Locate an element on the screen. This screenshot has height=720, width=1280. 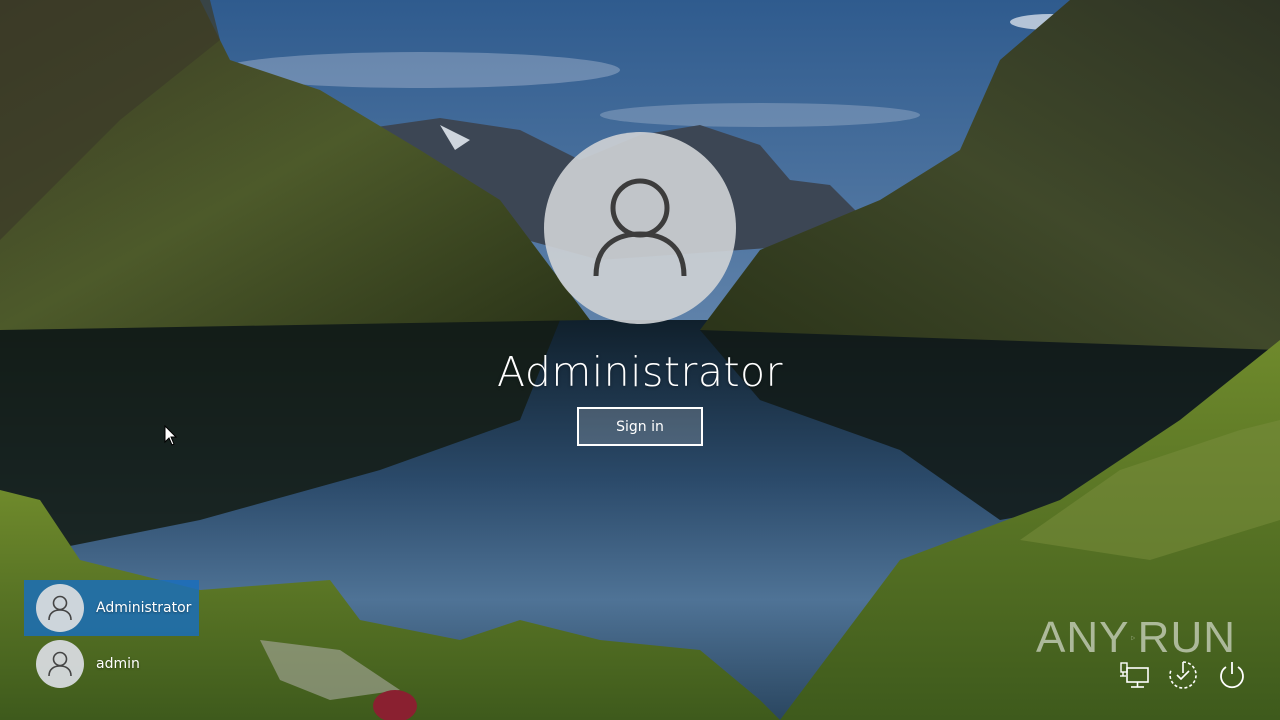
power-icon is located at coordinates (1232, 675).